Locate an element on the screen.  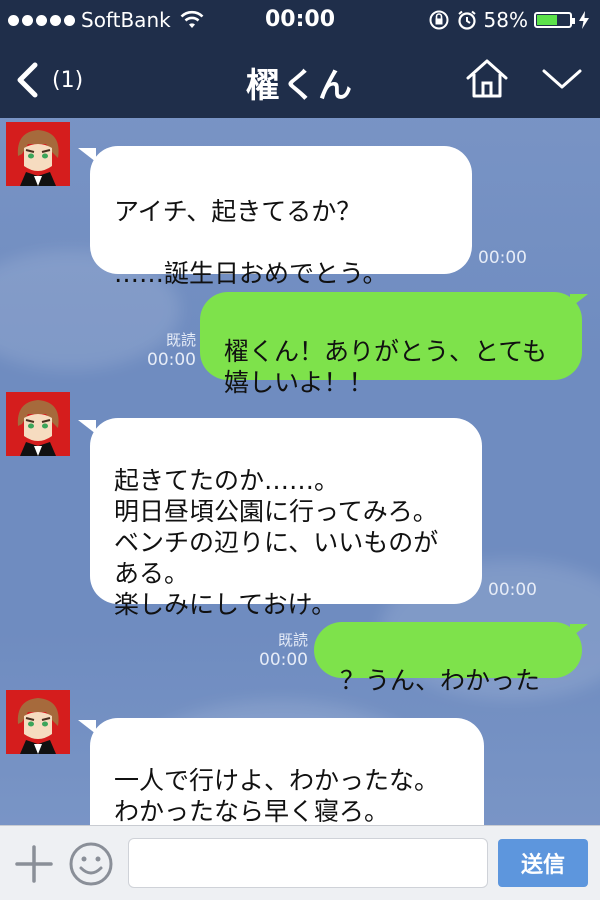
message-input-bar: 送信 is located at coordinates (300, 862).